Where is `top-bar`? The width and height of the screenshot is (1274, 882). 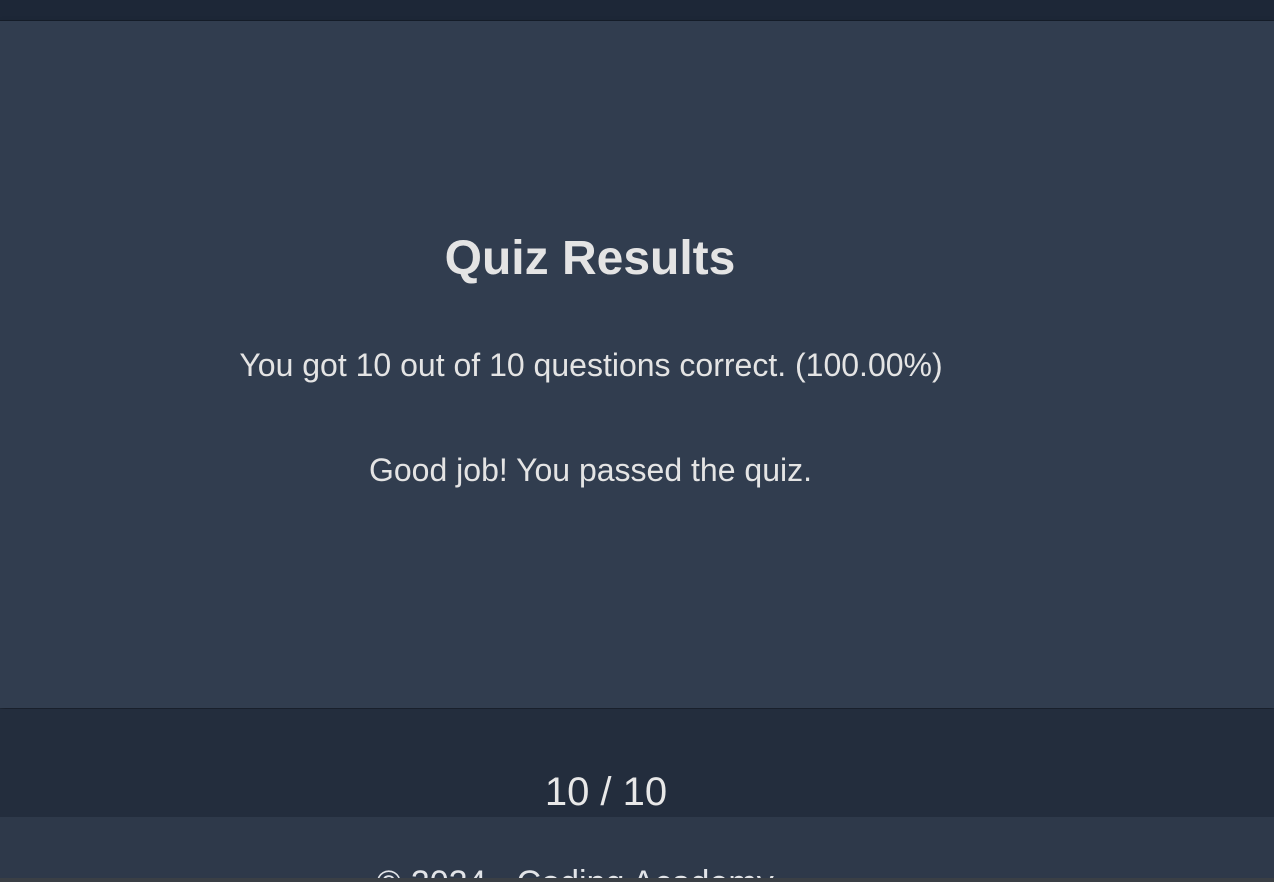 top-bar is located at coordinates (637, 10).